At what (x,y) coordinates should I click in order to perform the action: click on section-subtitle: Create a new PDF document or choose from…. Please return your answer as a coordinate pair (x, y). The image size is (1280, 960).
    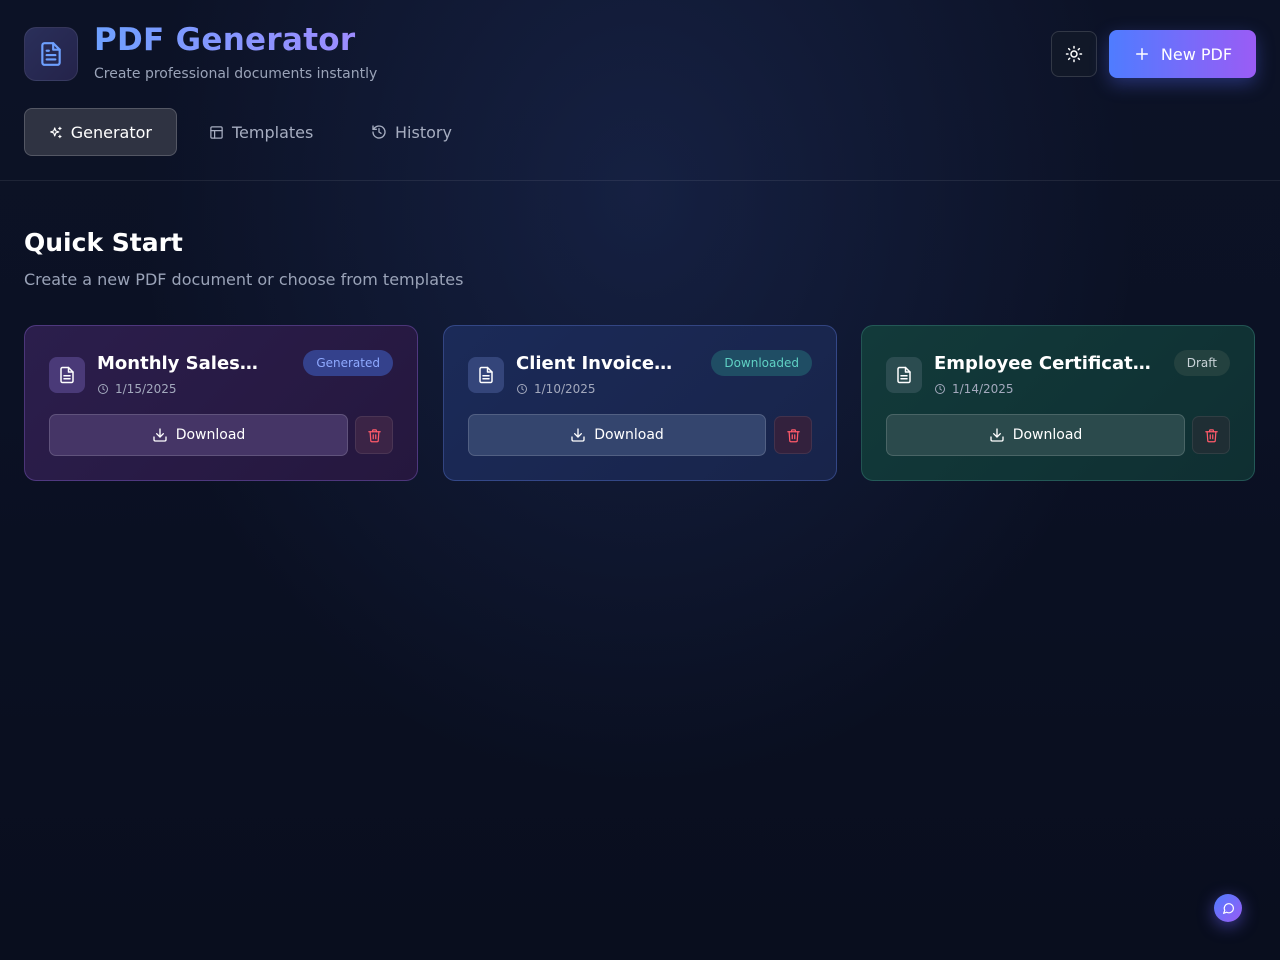
    Looking at the image, I should click on (244, 279).